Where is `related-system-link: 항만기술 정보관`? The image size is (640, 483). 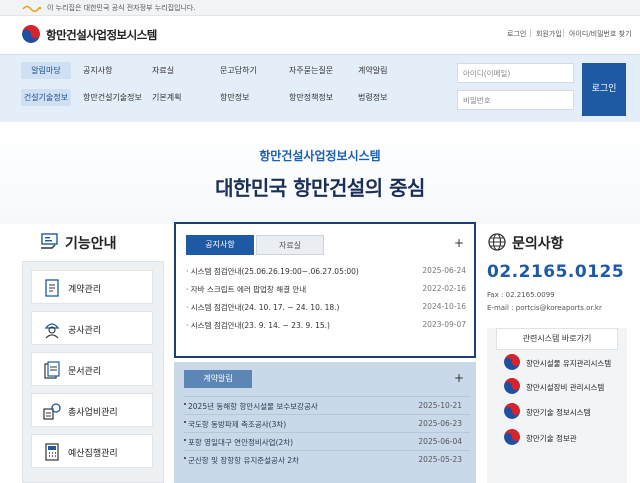
related-system-link: 항만기술 정보관 is located at coordinates (563, 437).